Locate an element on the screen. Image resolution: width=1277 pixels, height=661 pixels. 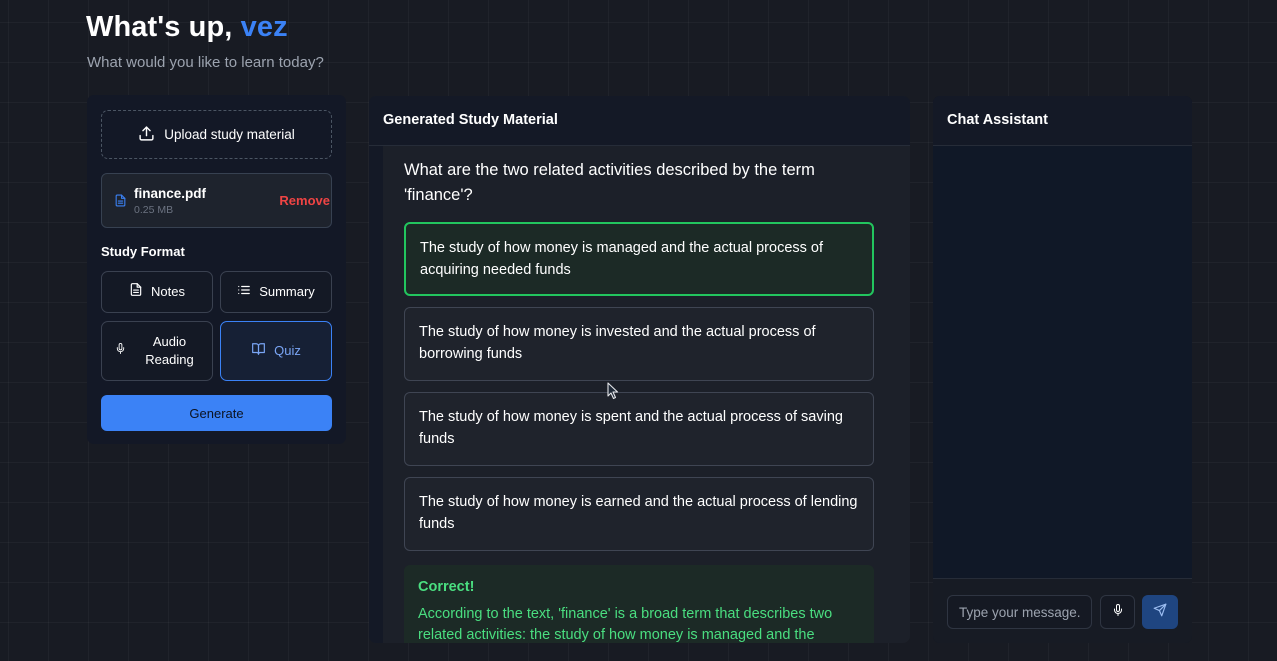
greeting-text: What's up, is located at coordinates (163, 27).